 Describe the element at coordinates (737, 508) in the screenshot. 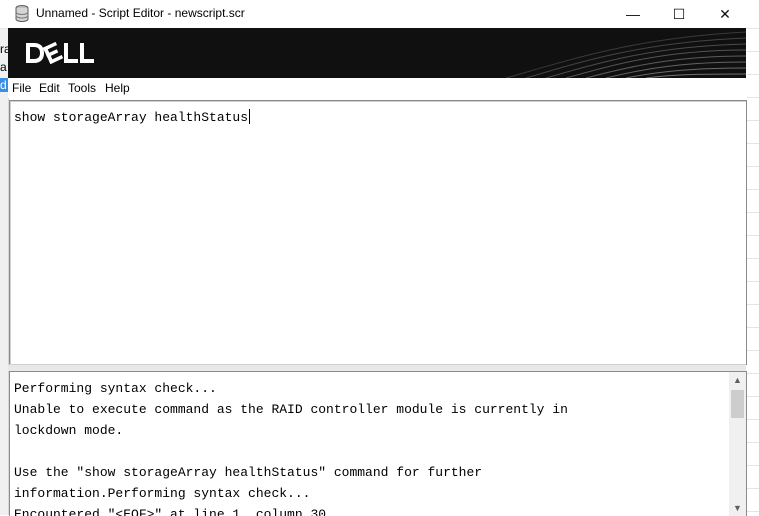

I see `scroll-down-icon: ▼` at that location.